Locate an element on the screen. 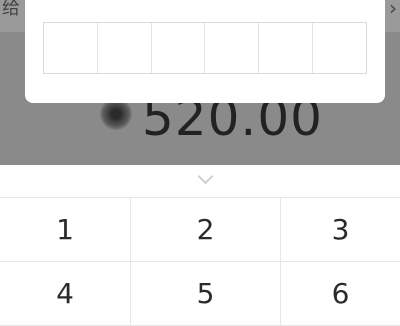 This screenshot has height=326, width=400. header-left-text: 给 is located at coordinates (11, 9).